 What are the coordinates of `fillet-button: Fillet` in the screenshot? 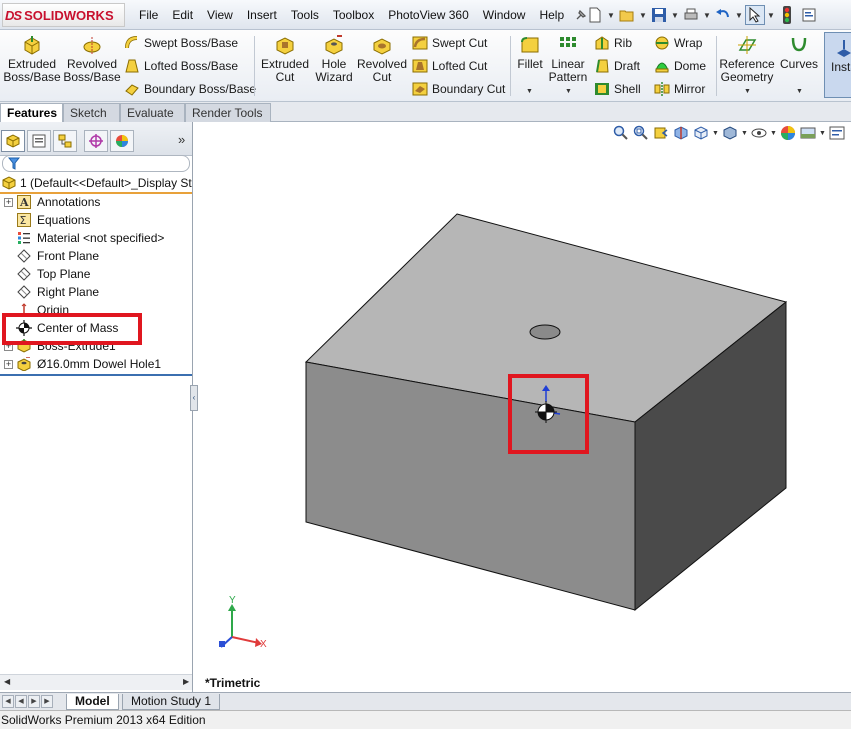 It's located at (530, 50).